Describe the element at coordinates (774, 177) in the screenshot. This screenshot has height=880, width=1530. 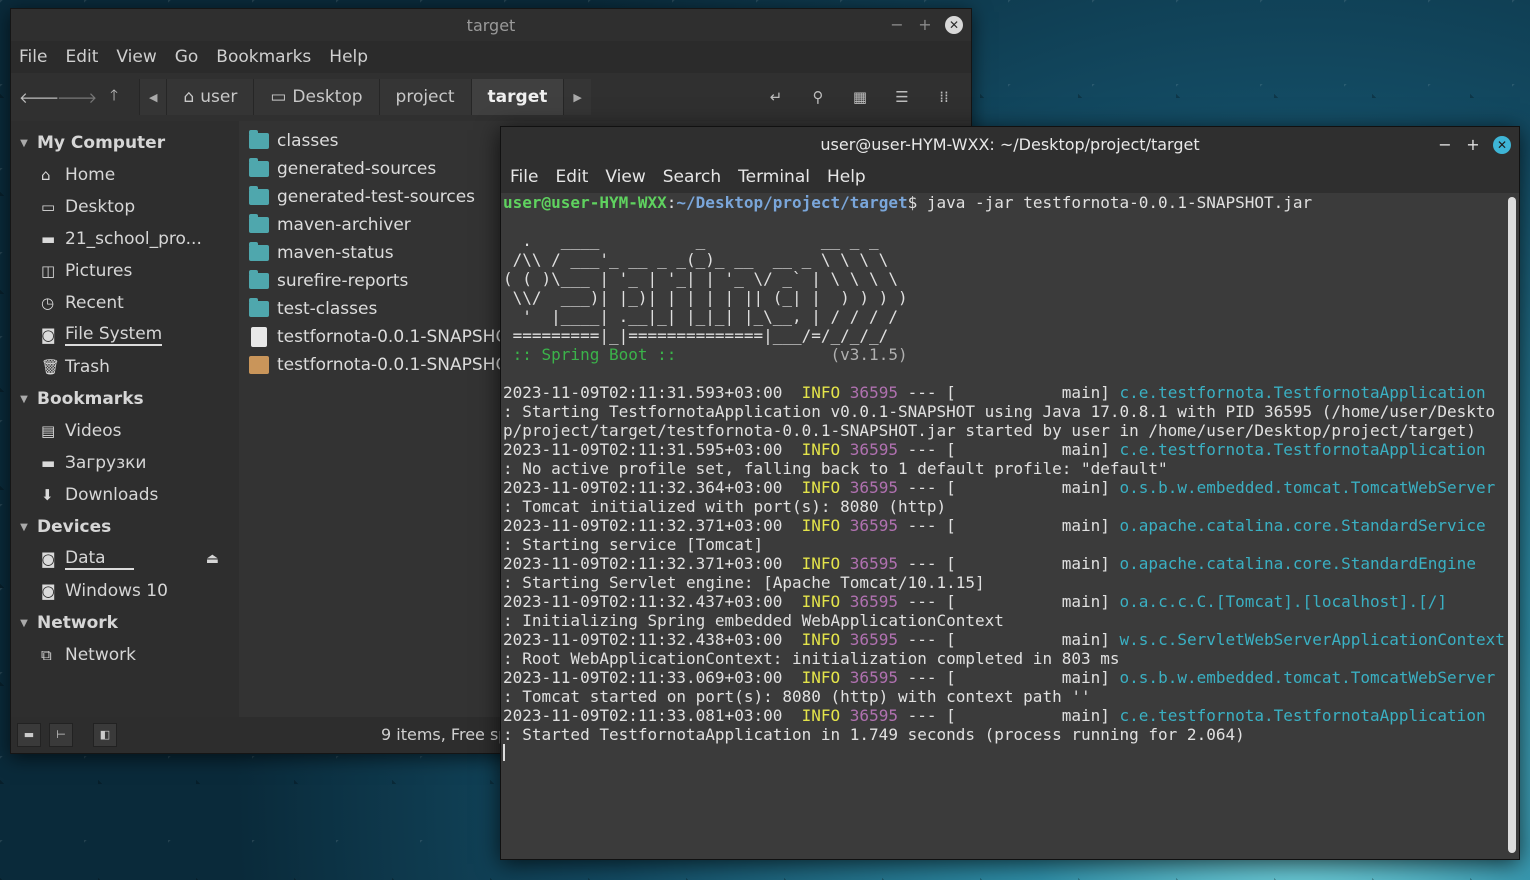
I see `term-menu-terminal: Terminal` at that location.